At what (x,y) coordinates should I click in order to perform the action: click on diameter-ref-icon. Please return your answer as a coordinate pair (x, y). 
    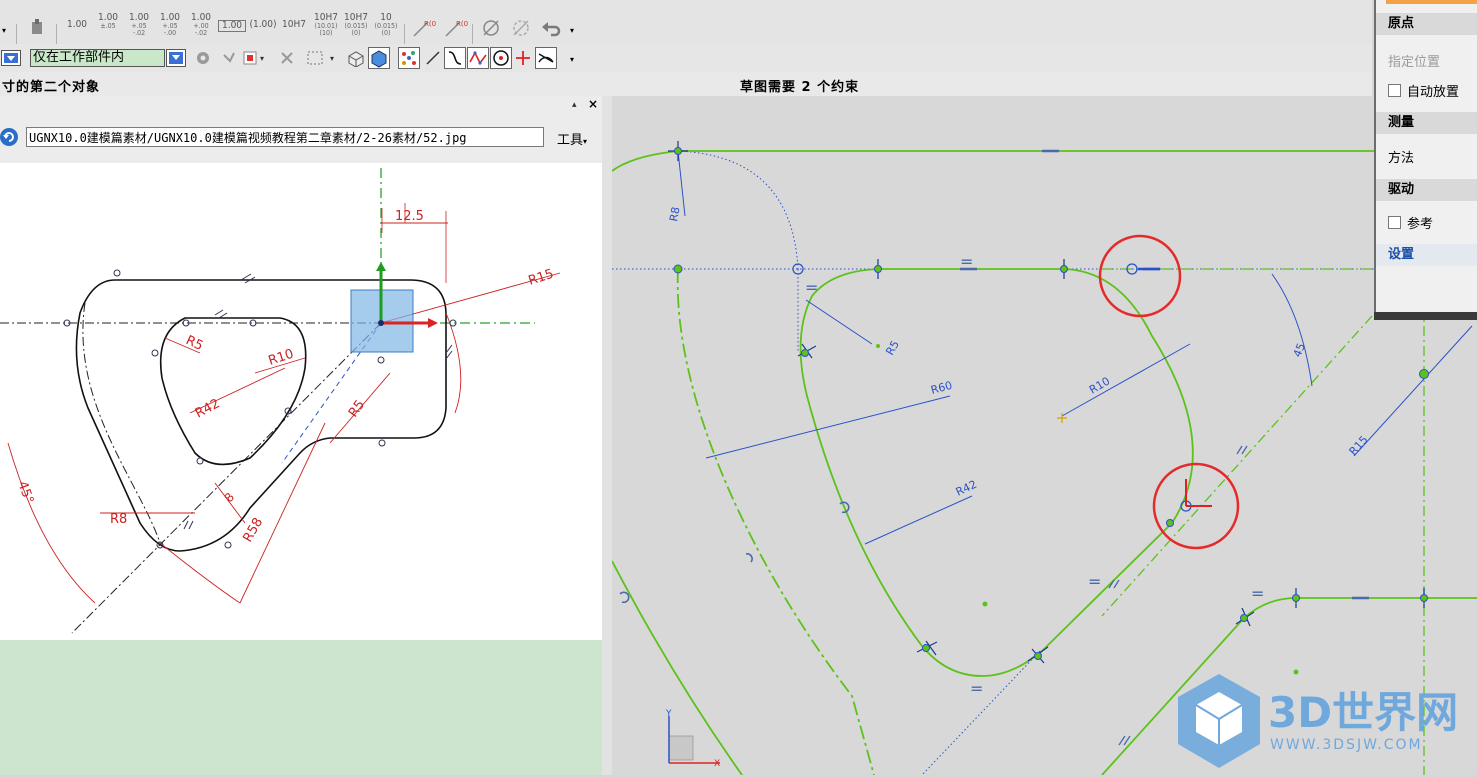
    Looking at the image, I should click on (521, 29).